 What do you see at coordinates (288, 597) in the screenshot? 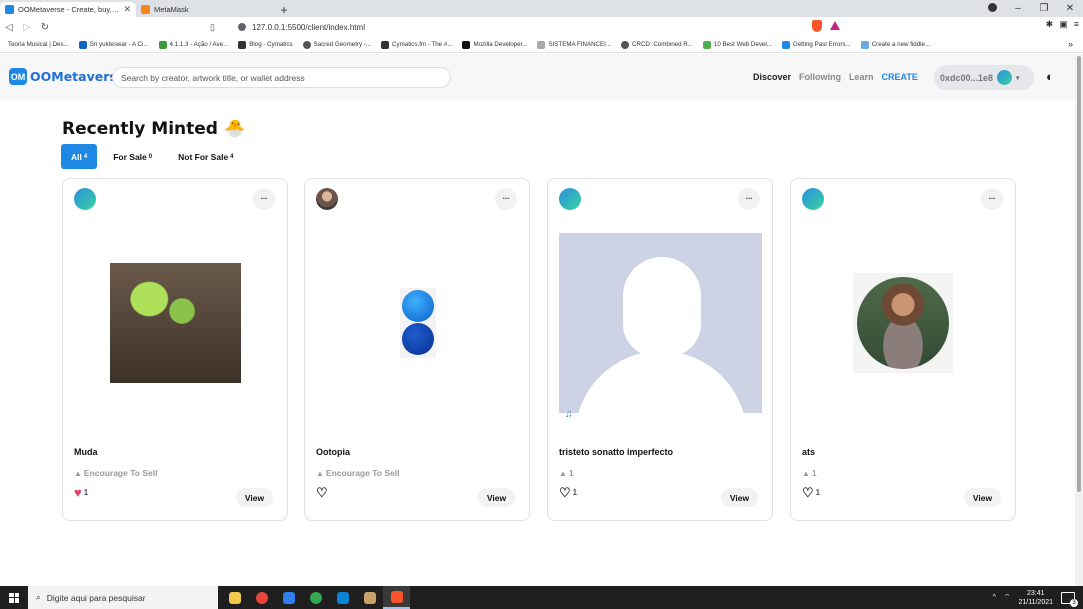
I see `app-icon` at bounding box center [288, 597].